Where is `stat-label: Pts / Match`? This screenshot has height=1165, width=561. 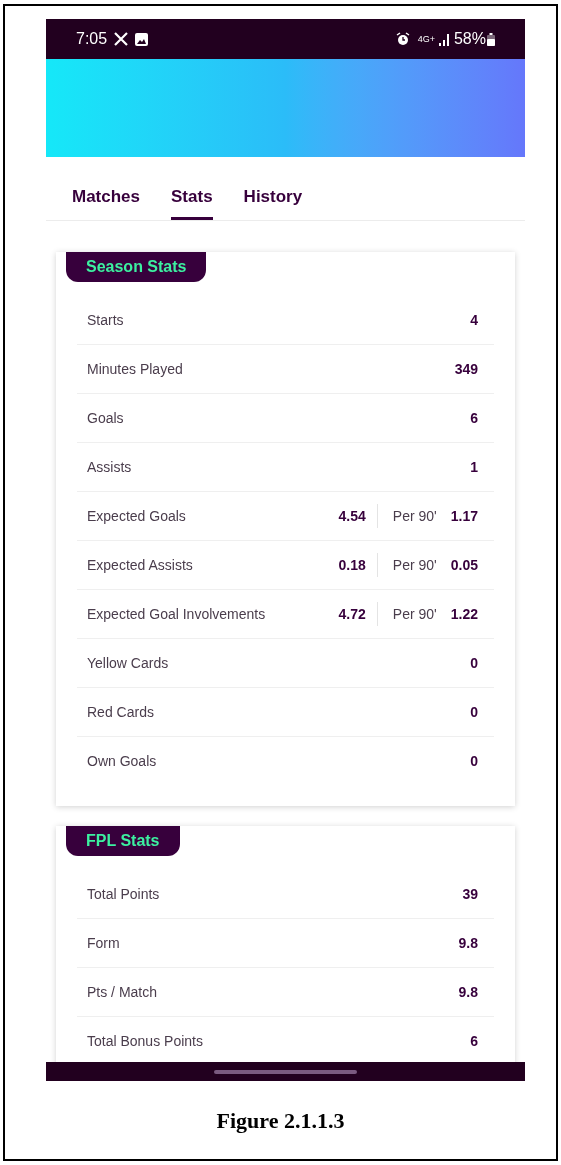
stat-label: Pts / Match is located at coordinates (123, 992).